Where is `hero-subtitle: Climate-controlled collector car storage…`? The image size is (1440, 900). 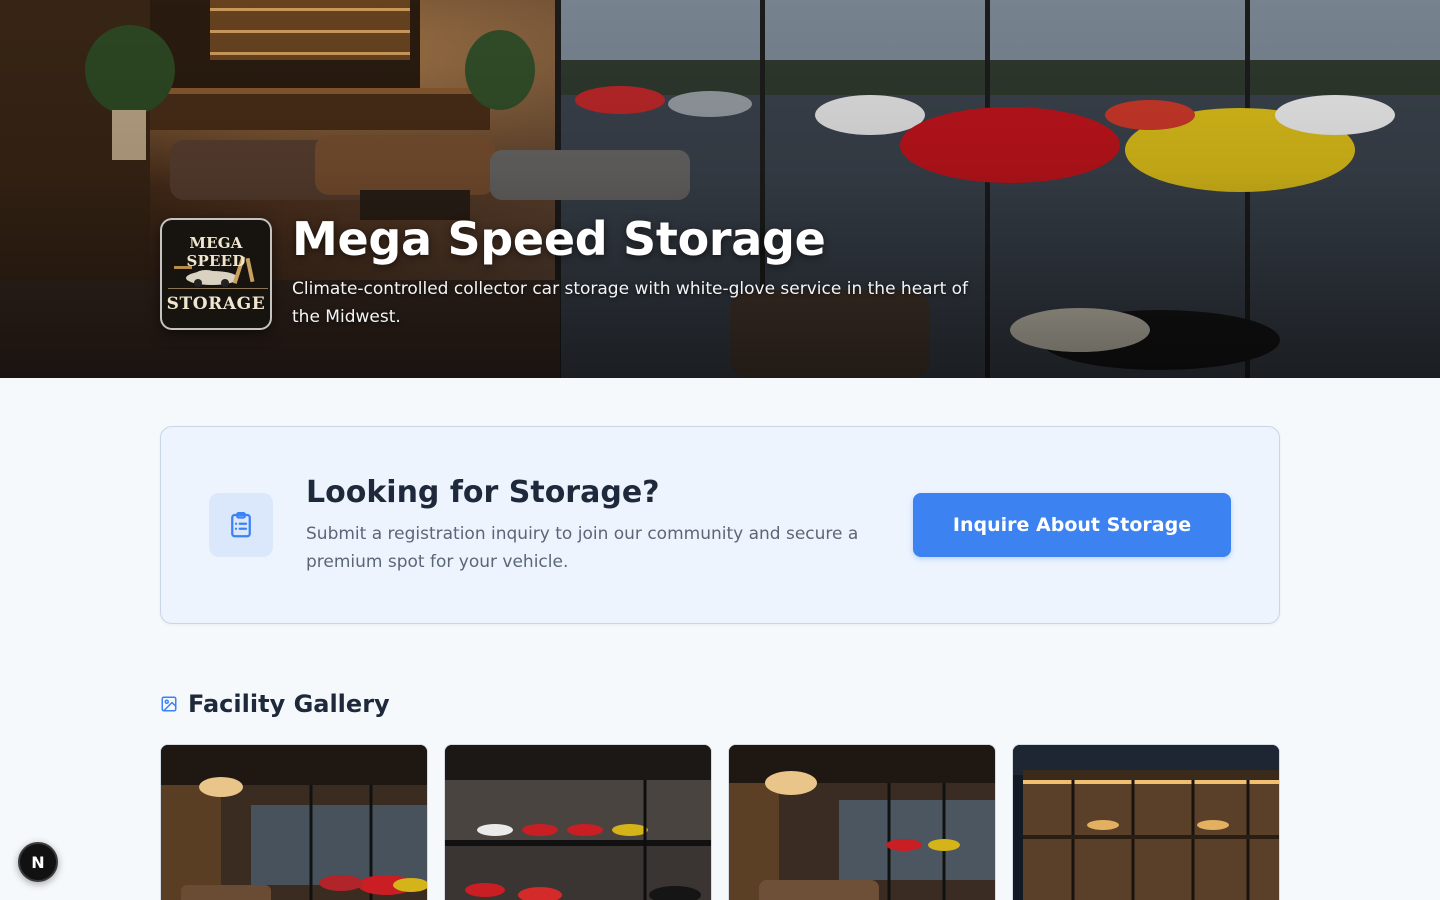 hero-subtitle: Climate-controlled collector car storage… is located at coordinates (630, 303).